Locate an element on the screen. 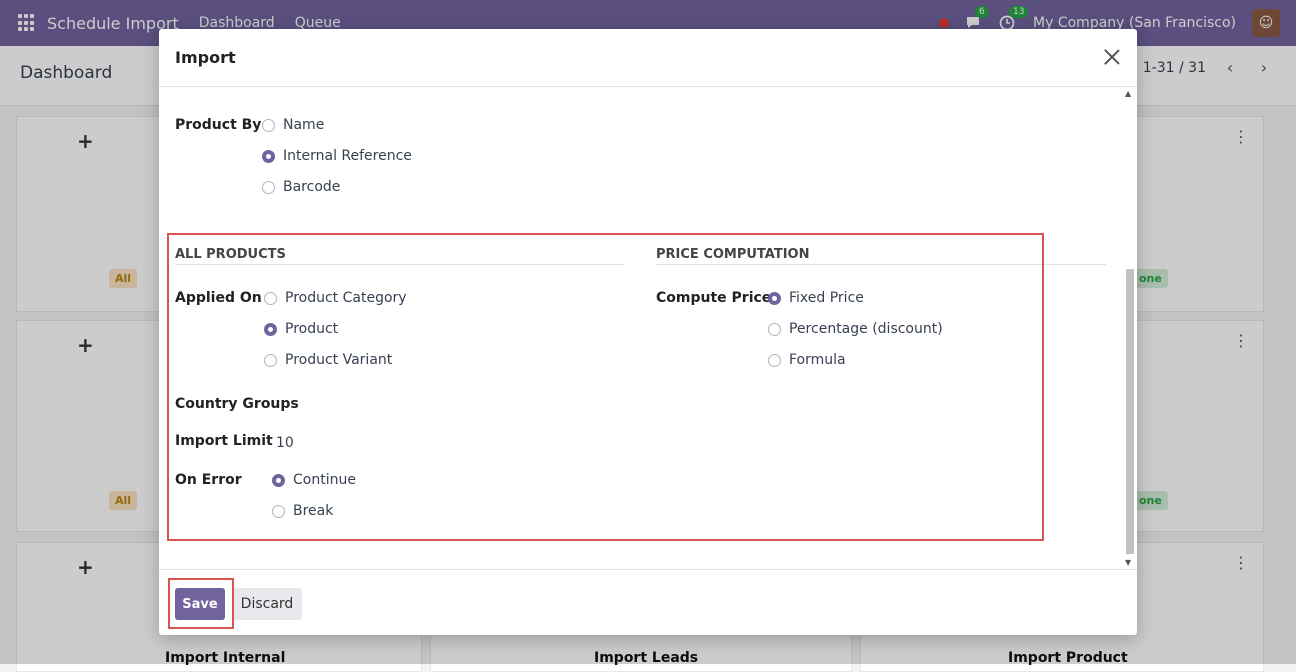 Image resolution: width=1296 pixels, height=672 pixels. product-by-name-radio: Name is located at coordinates (293, 125).